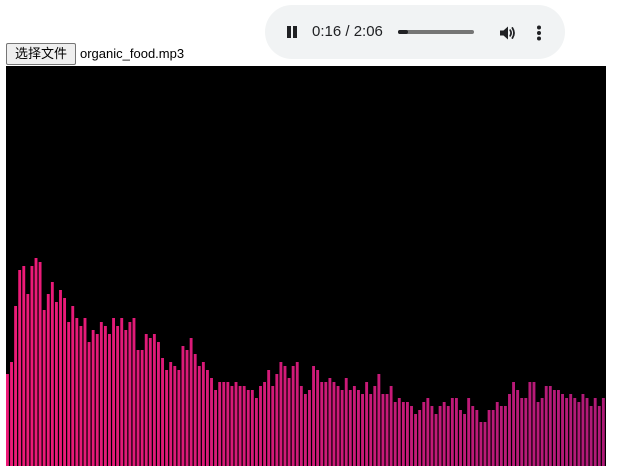  What do you see at coordinates (403, 32) in the screenshot?
I see `seek-progress` at bounding box center [403, 32].